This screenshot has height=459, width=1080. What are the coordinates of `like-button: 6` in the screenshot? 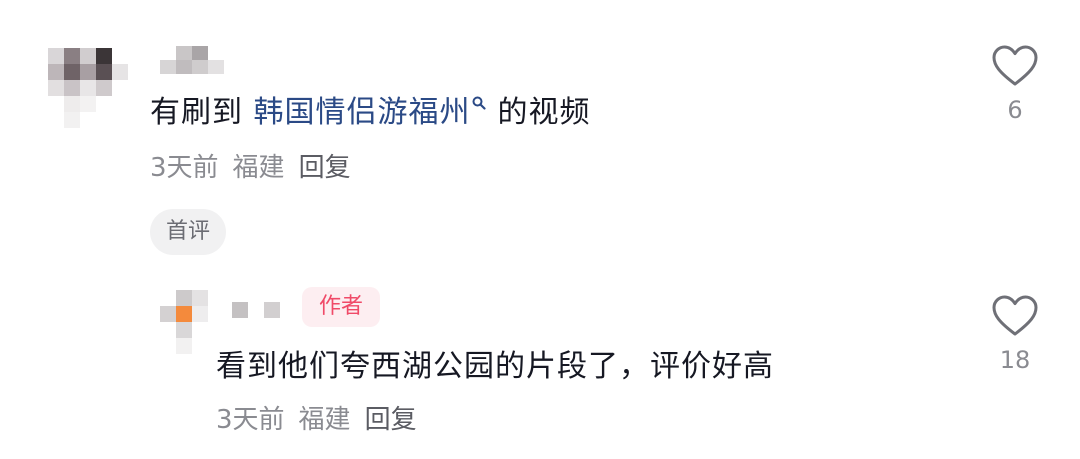 It's located at (1015, 84).